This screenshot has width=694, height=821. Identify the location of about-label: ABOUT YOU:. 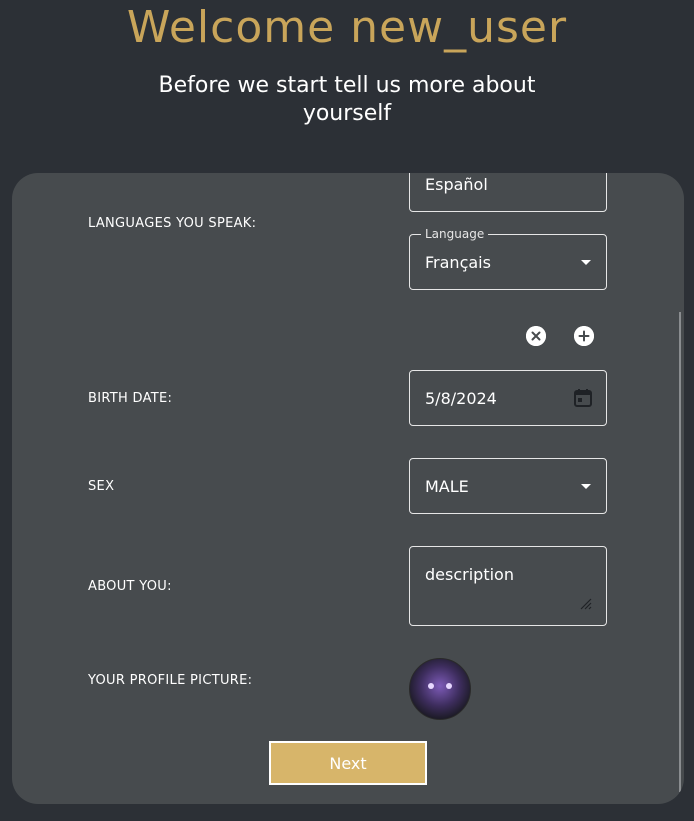
(130, 586).